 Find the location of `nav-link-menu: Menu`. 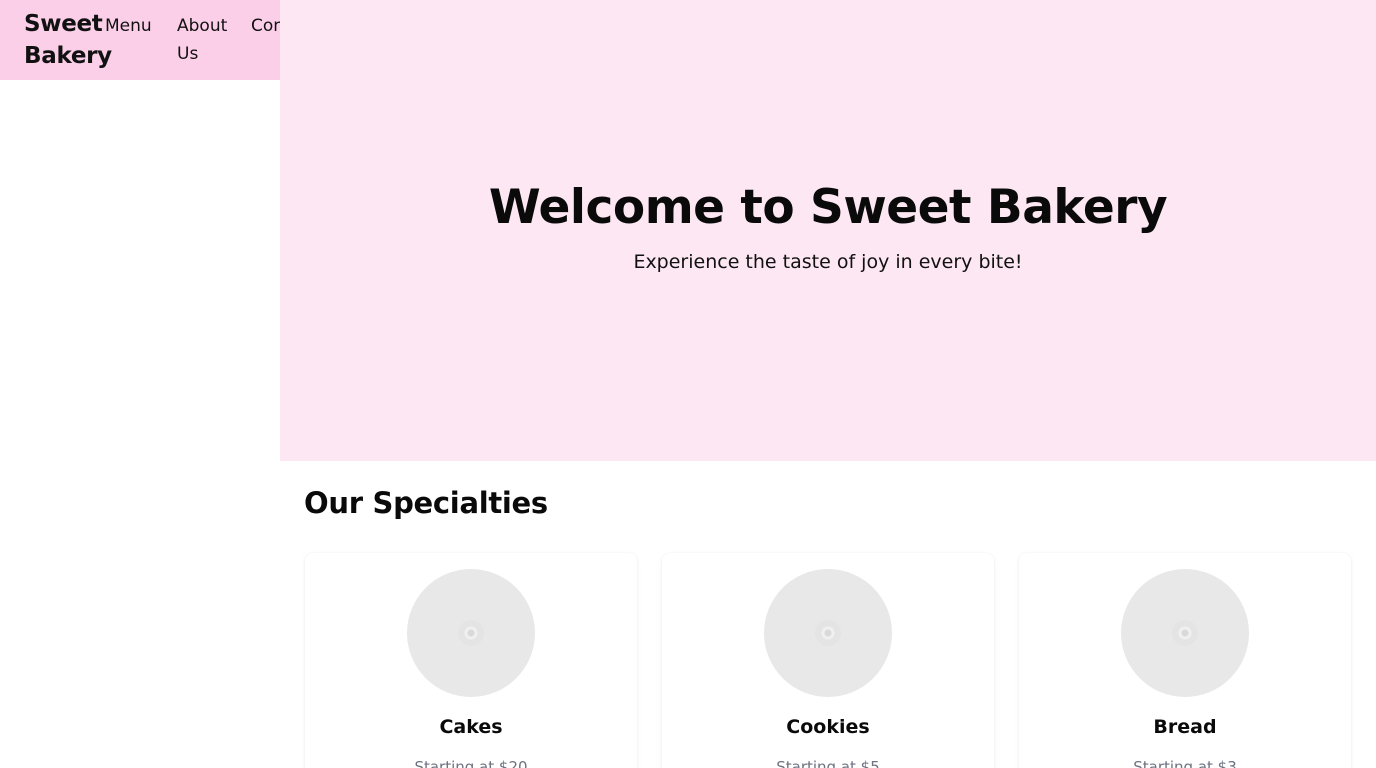

nav-link-menu: Menu is located at coordinates (128, 26).